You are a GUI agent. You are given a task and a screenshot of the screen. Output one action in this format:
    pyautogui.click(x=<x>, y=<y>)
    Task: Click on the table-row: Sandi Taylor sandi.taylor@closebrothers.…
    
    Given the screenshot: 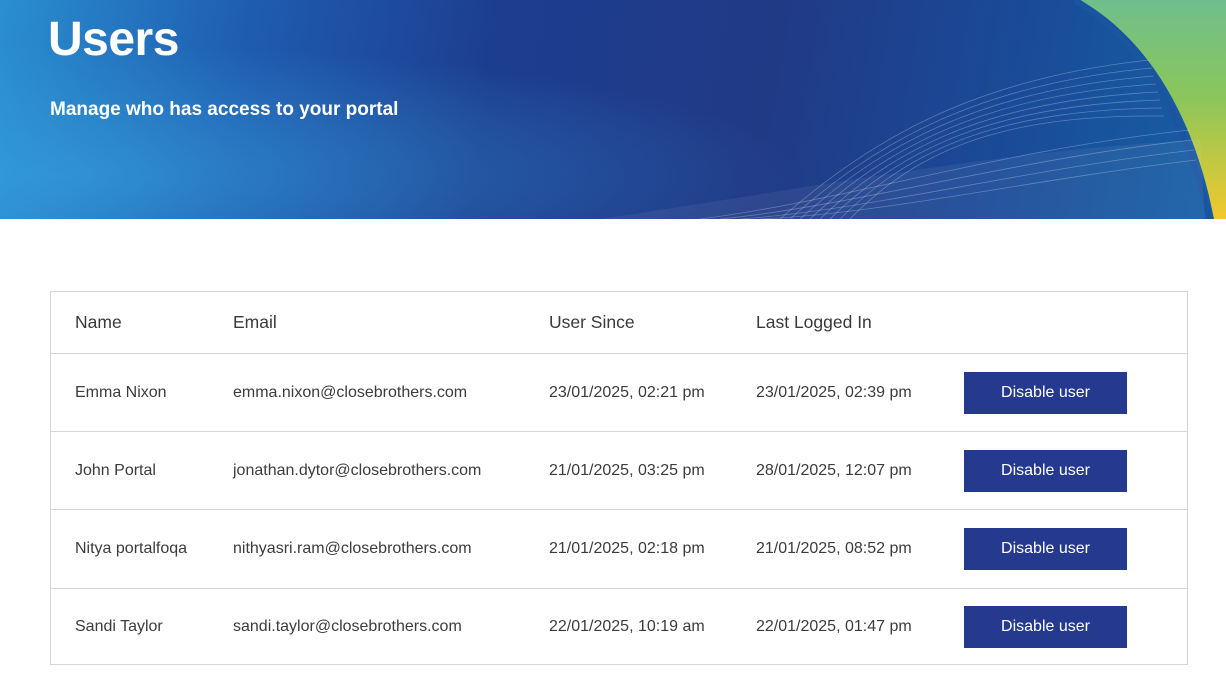 What is the action you would take?
    pyautogui.click(x=619, y=626)
    